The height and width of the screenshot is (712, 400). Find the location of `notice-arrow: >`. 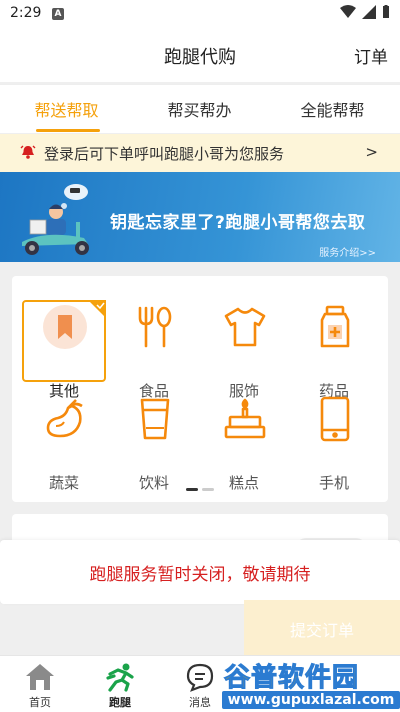

notice-arrow: > is located at coordinates (371, 152).